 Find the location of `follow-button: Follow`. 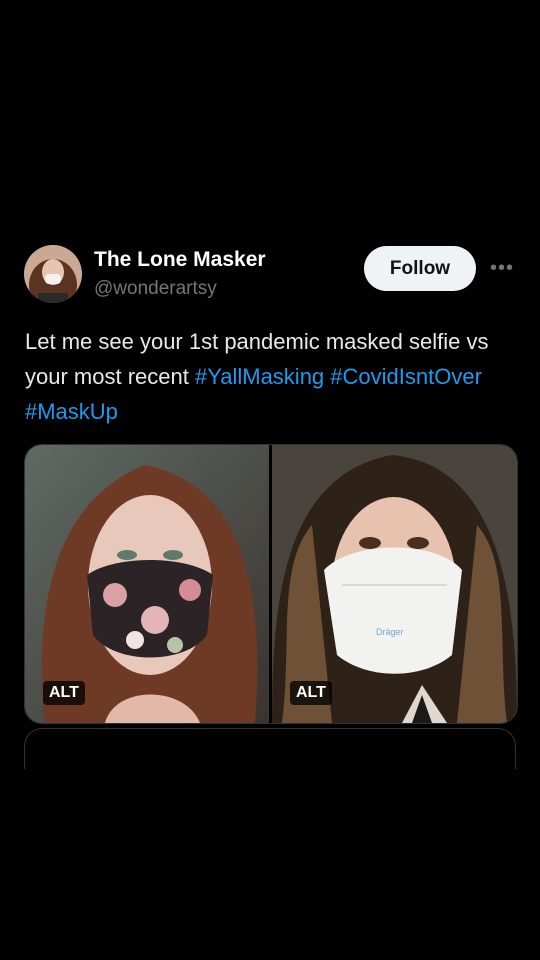

follow-button: Follow is located at coordinates (420, 268).